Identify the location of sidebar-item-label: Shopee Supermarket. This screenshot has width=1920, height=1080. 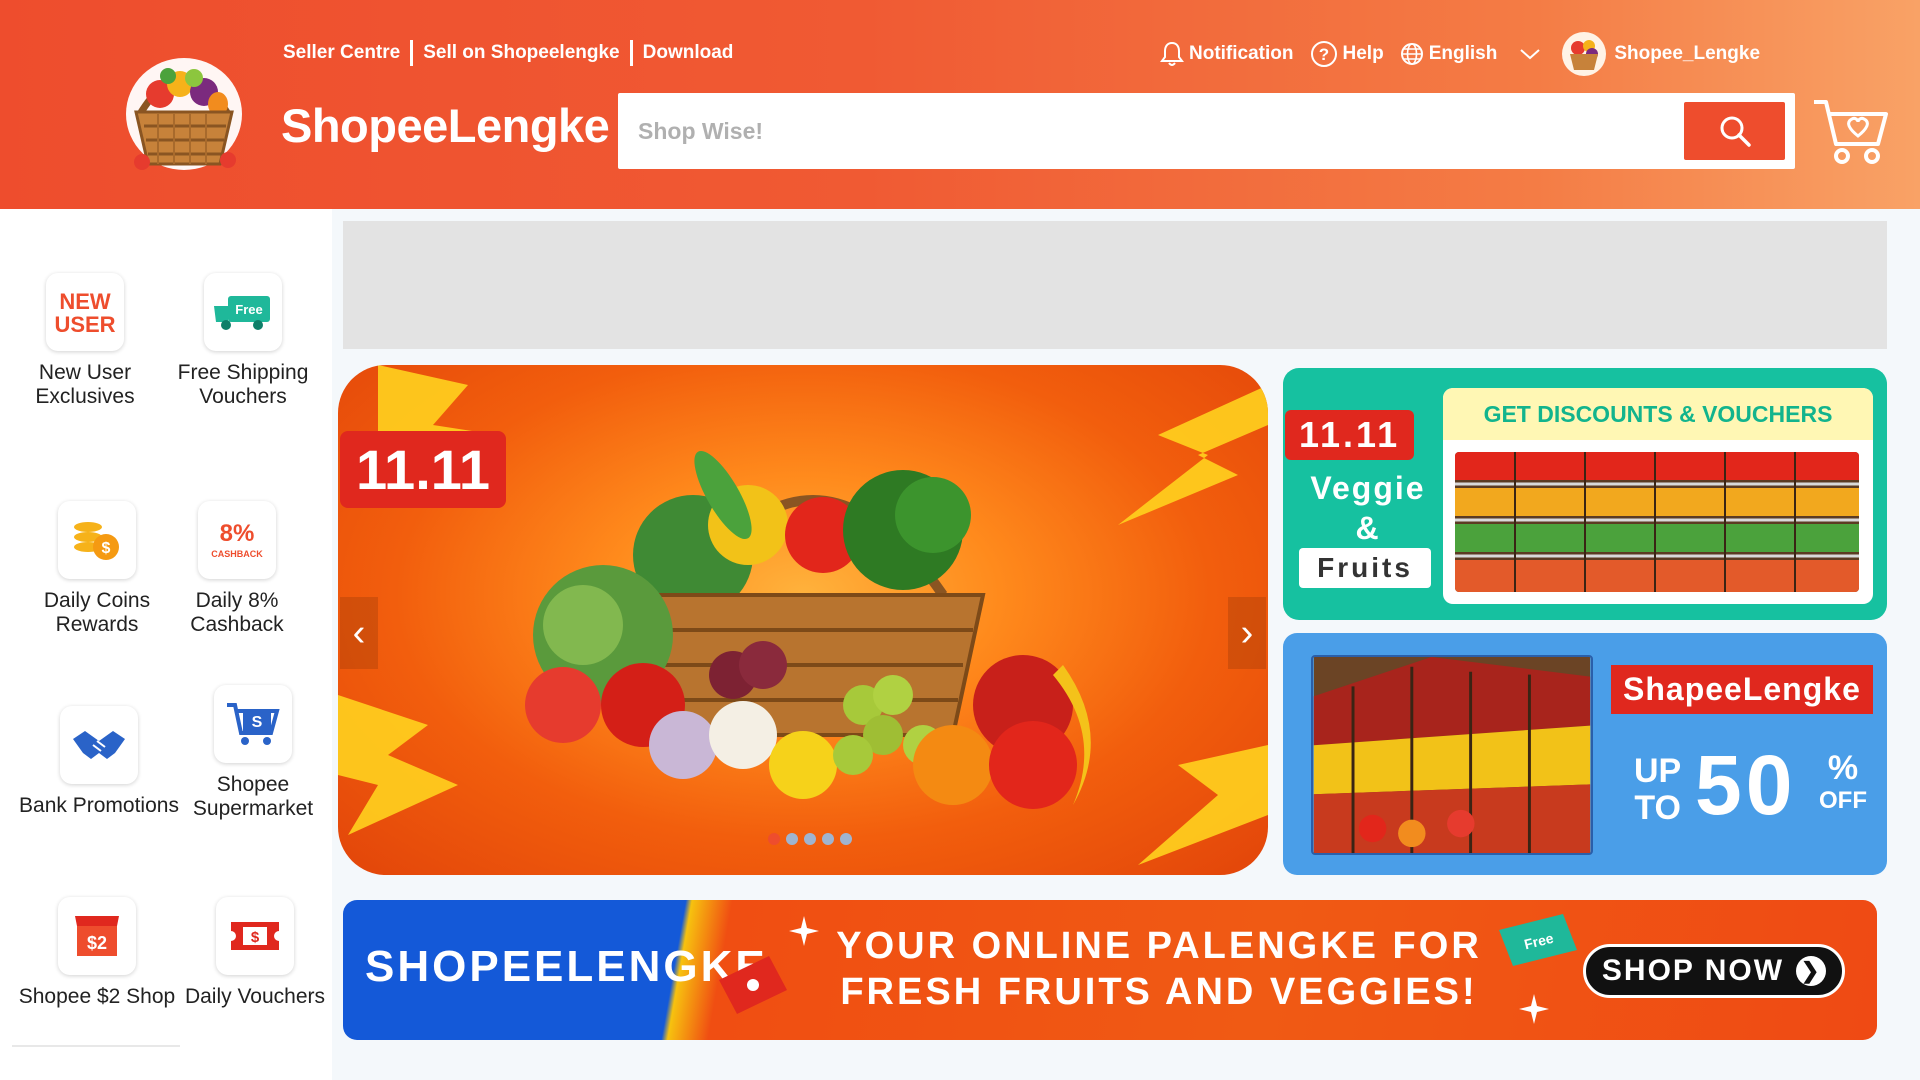
(253, 797).